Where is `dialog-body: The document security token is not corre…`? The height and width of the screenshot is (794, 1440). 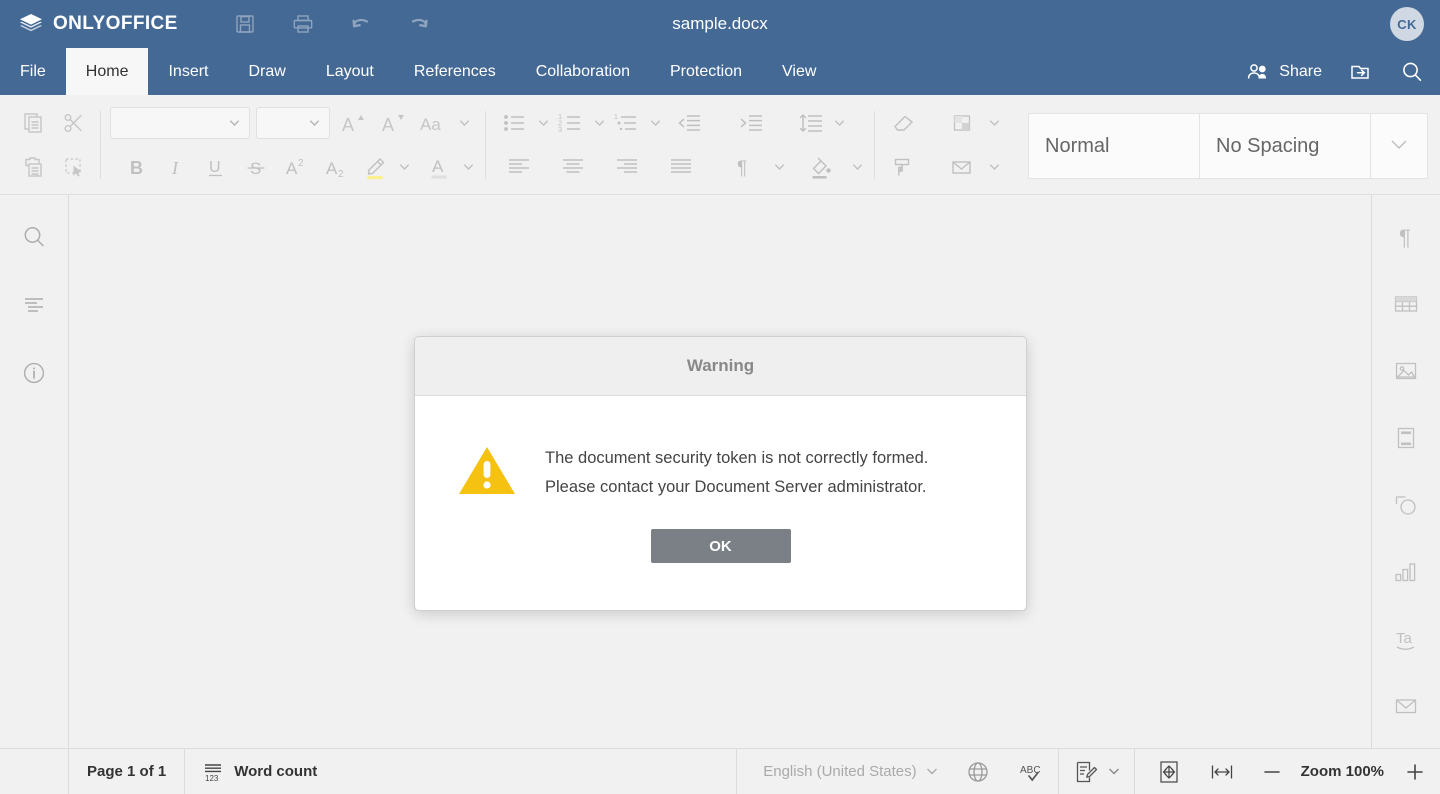
dialog-body: The document security token is not corre… is located at coordinates (720, 503).